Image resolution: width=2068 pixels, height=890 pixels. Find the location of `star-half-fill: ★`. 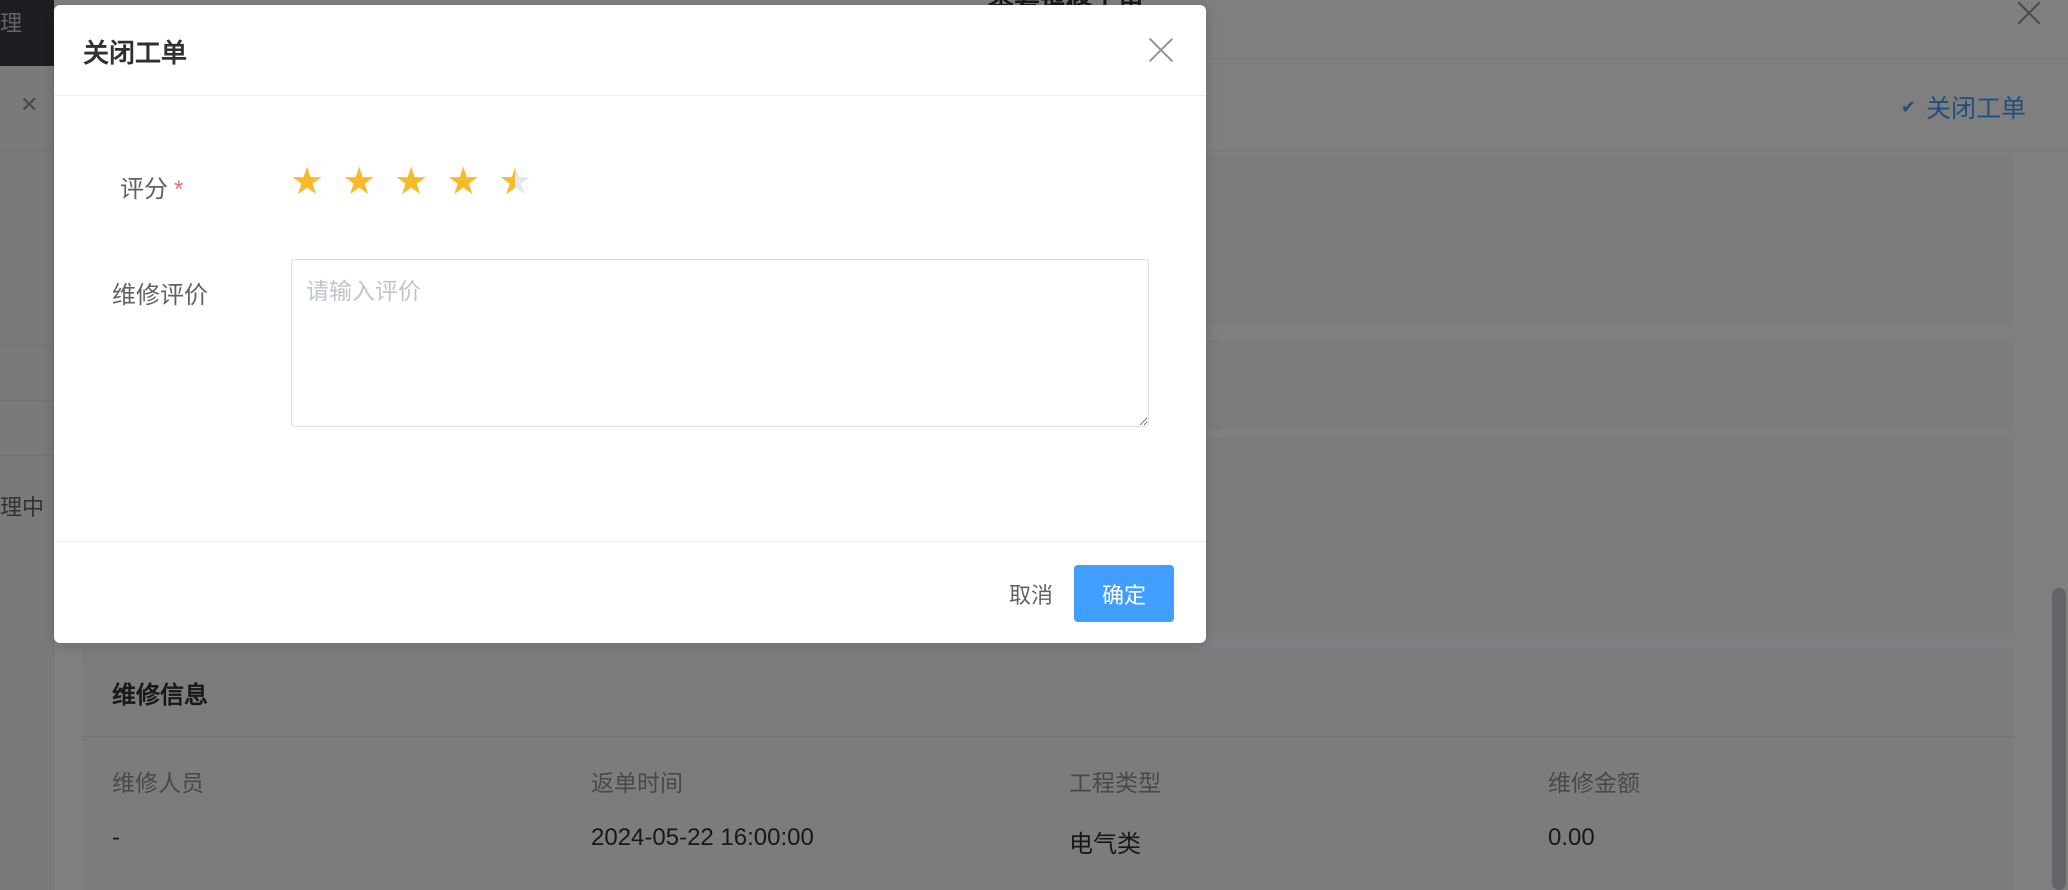

star-half-fill: ★ is located at coordinates (506, 182).